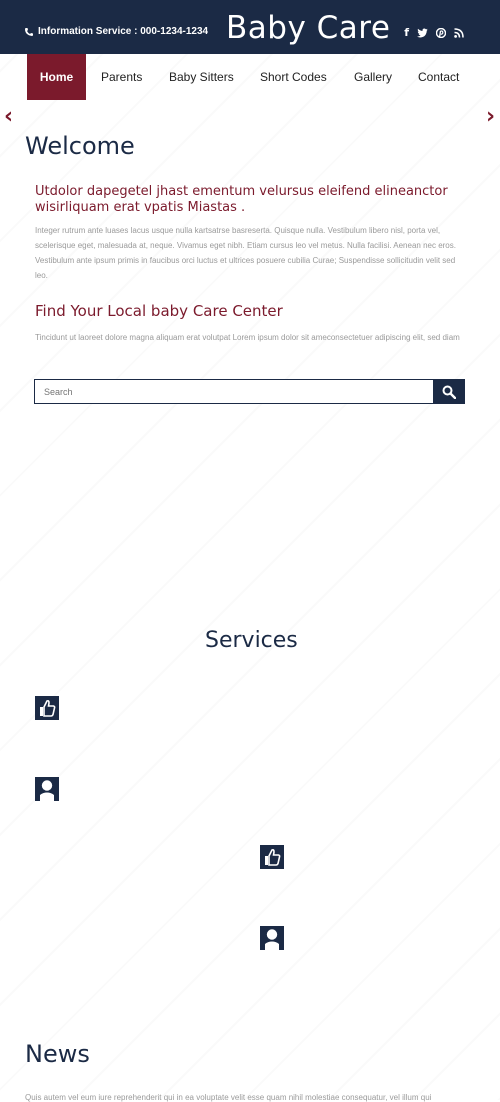  I want to click on news-heading: News, so click(57, 1054).